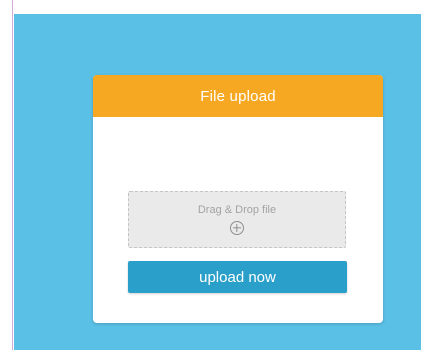 The height and width of the screenshot is (350, 421). Describe the element at coordinates (237, 227) in the screenshot. I see `plus-circle-icon` at that location.